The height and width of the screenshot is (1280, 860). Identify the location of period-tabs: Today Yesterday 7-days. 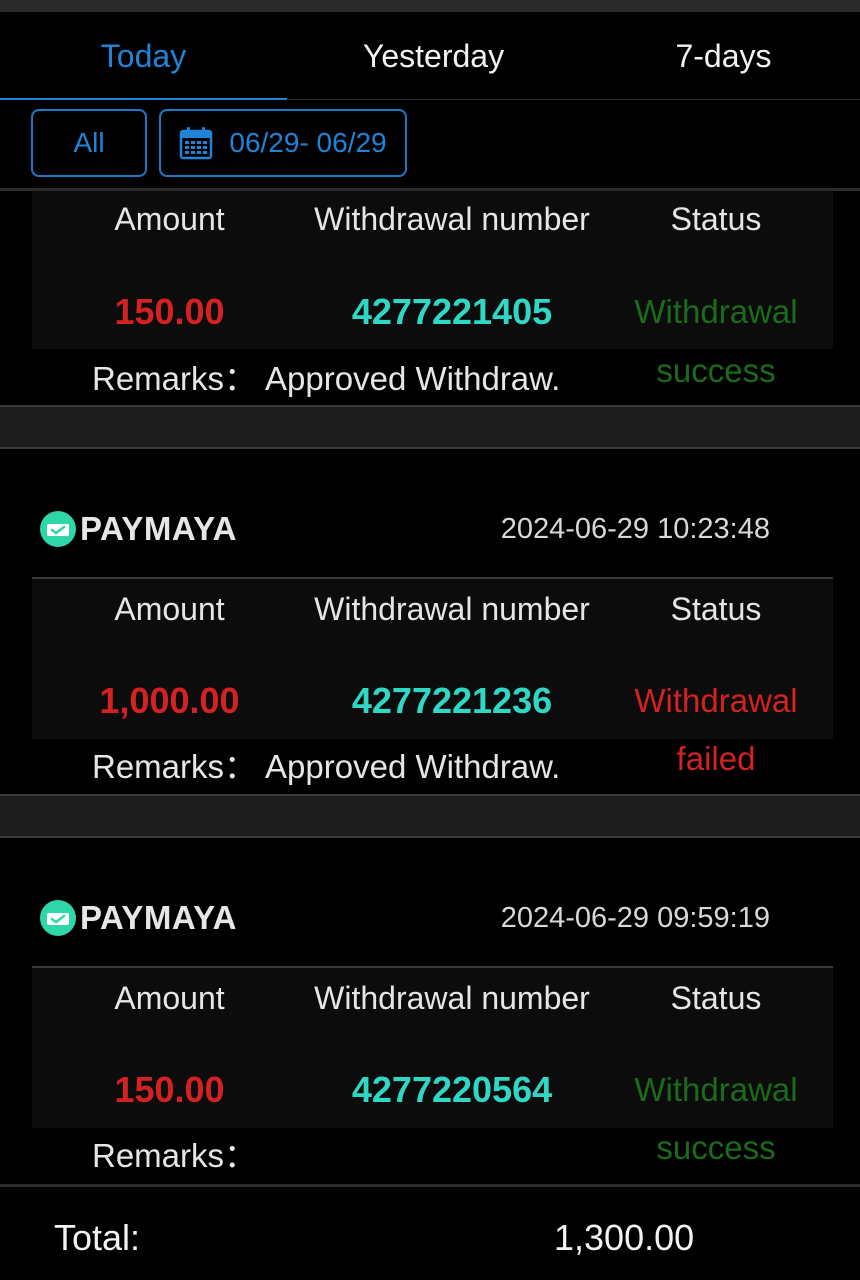
(430, 57).